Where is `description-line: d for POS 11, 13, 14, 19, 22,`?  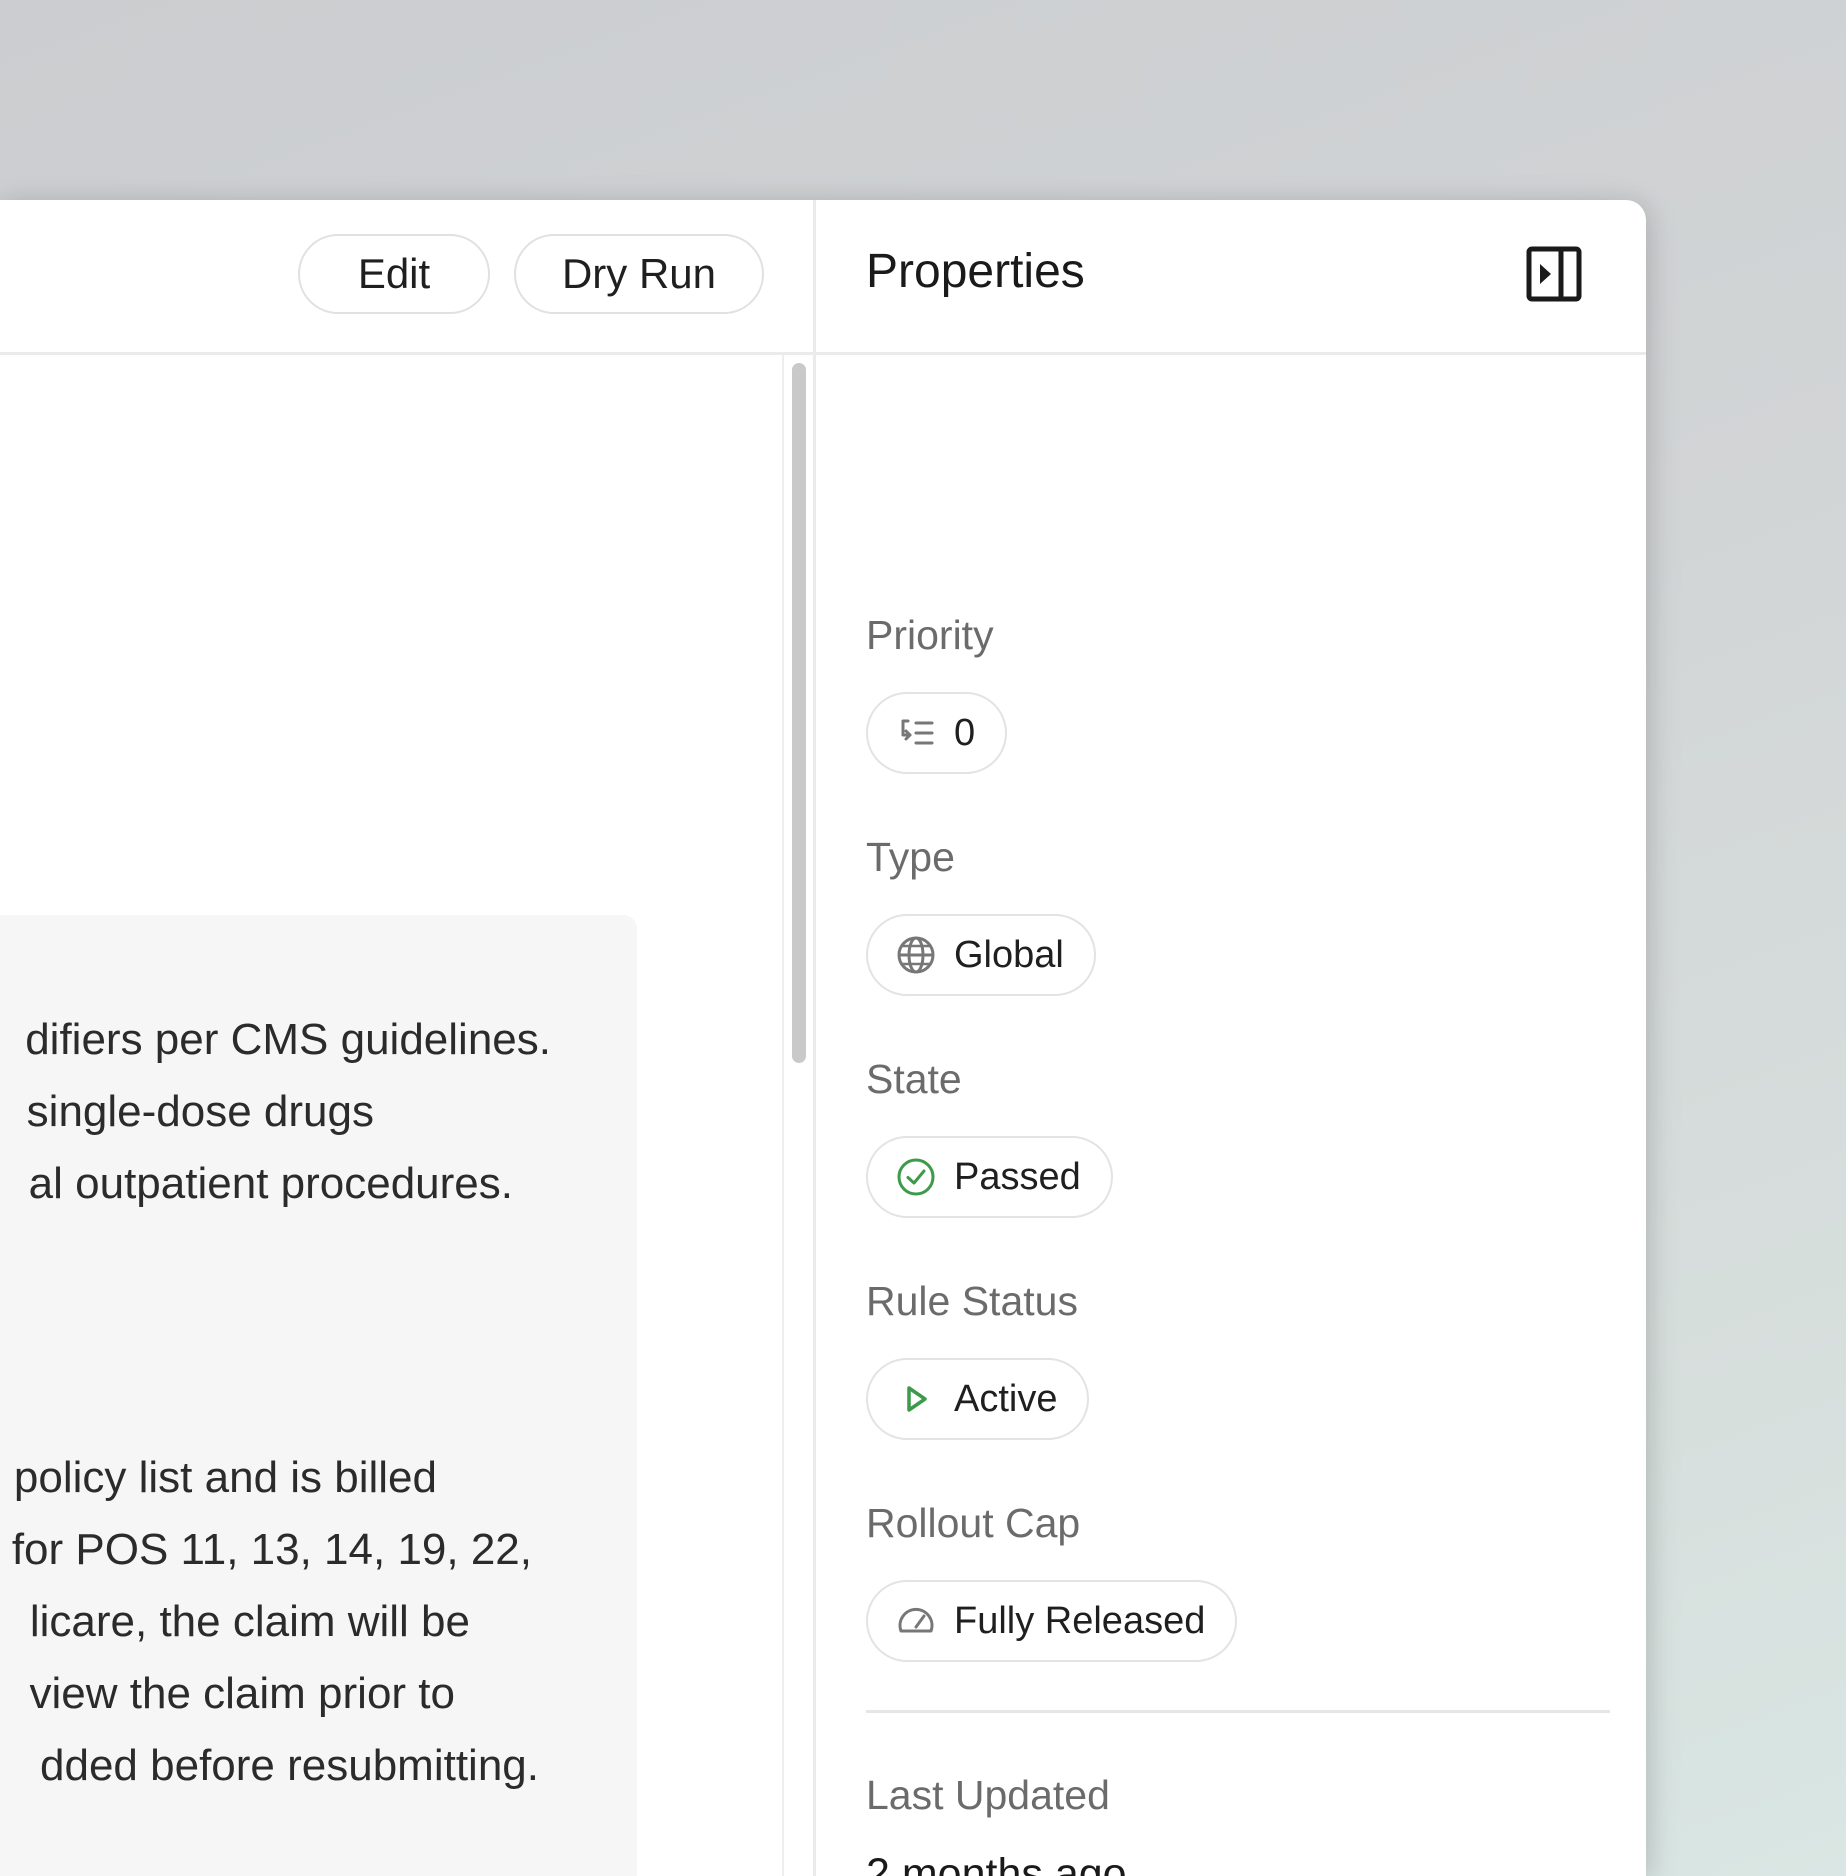 description-line: d for POS 11, 13, 14, 19, 22, is located at coordinates (266, 1549).